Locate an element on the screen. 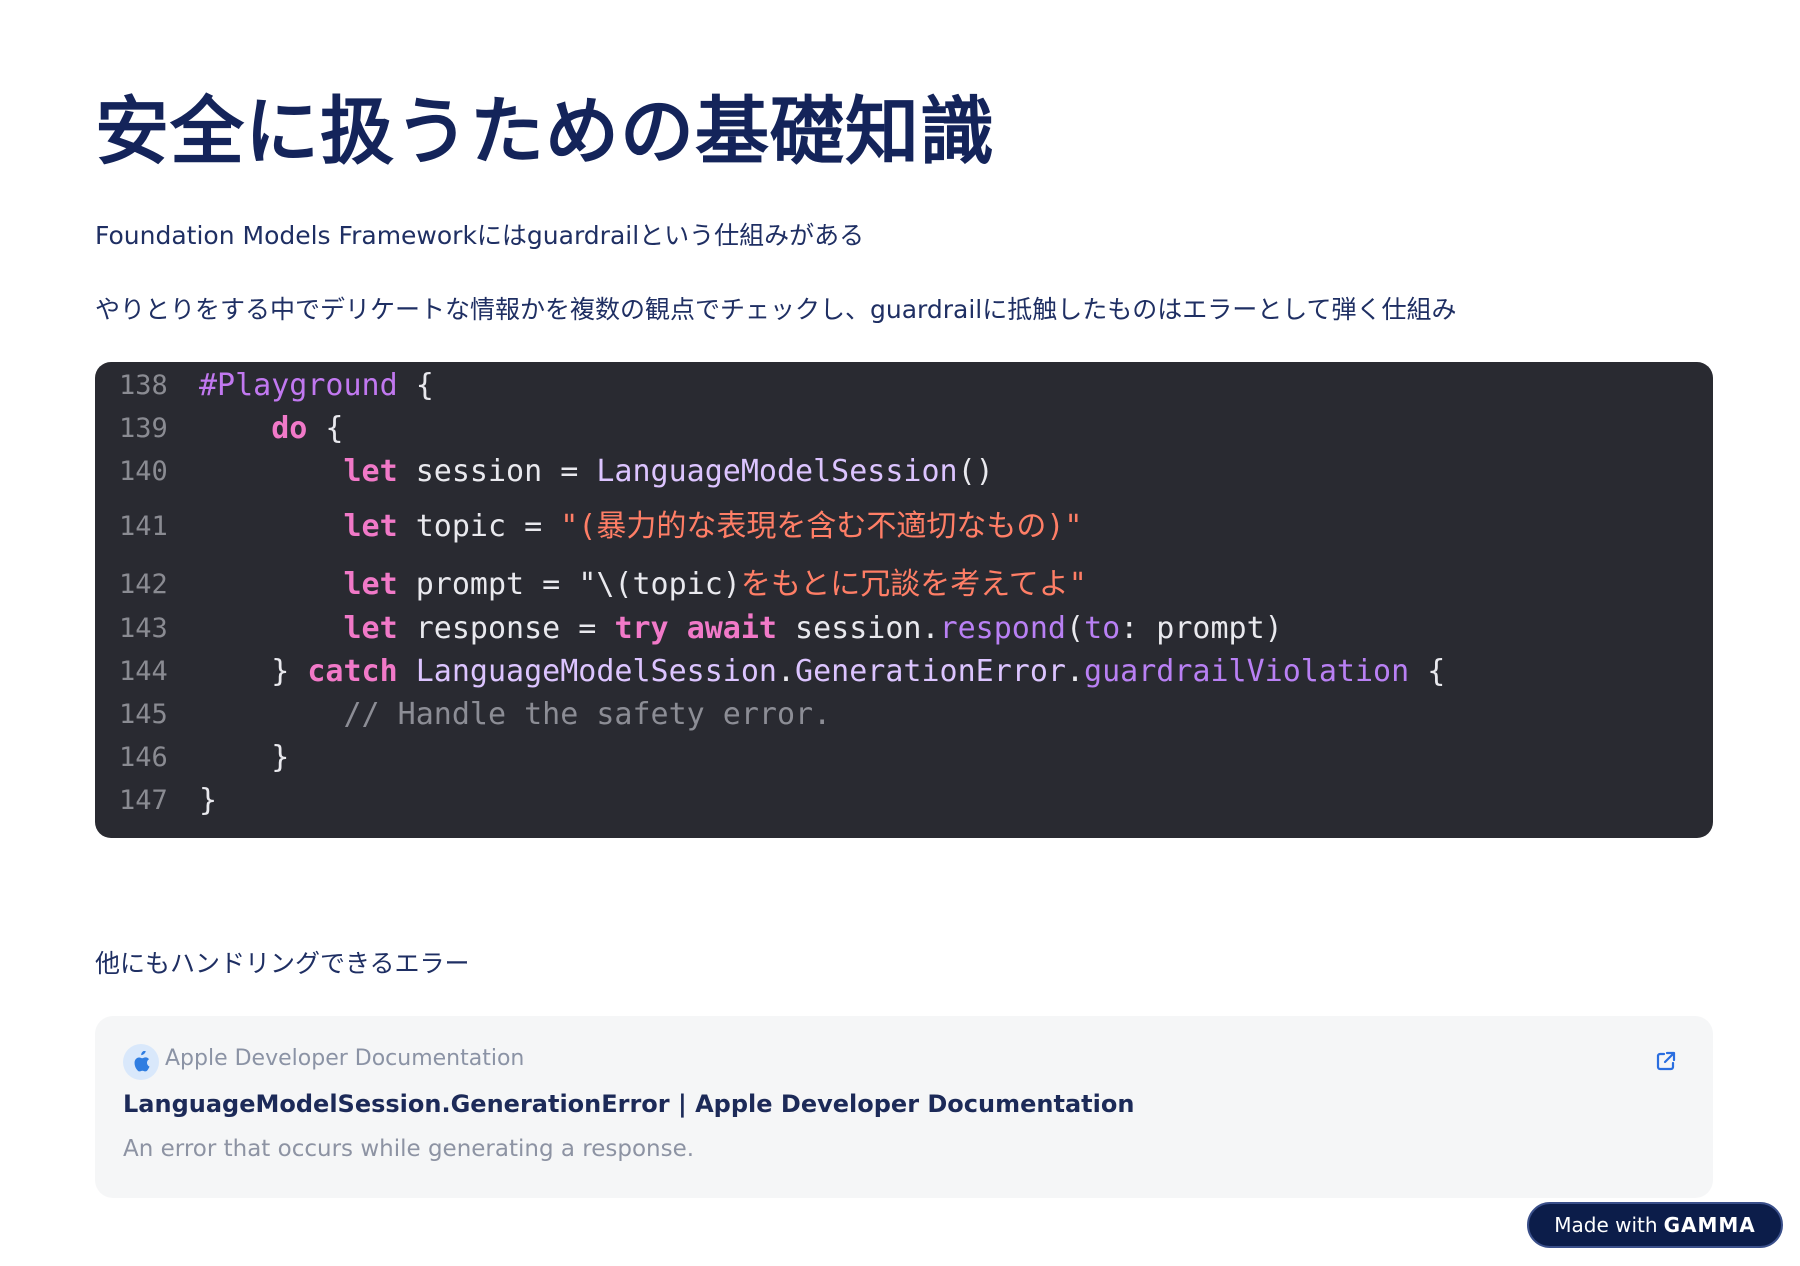  code-text: do { is located at coordinates (271, 429).